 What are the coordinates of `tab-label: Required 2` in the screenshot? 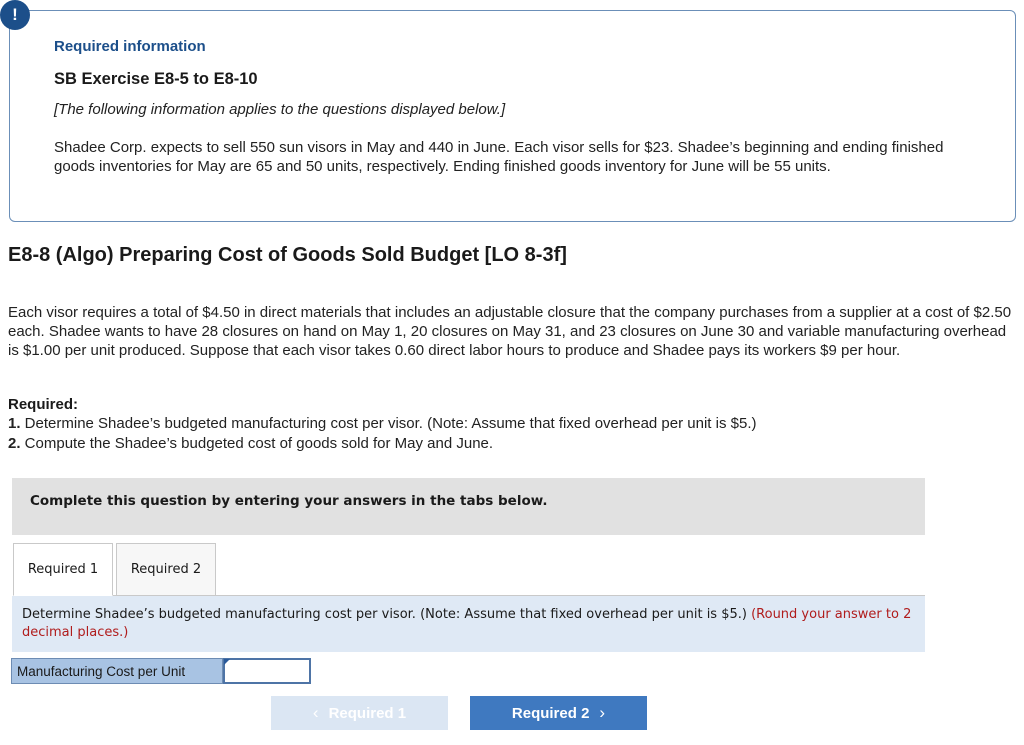 It's located at (166, 569).